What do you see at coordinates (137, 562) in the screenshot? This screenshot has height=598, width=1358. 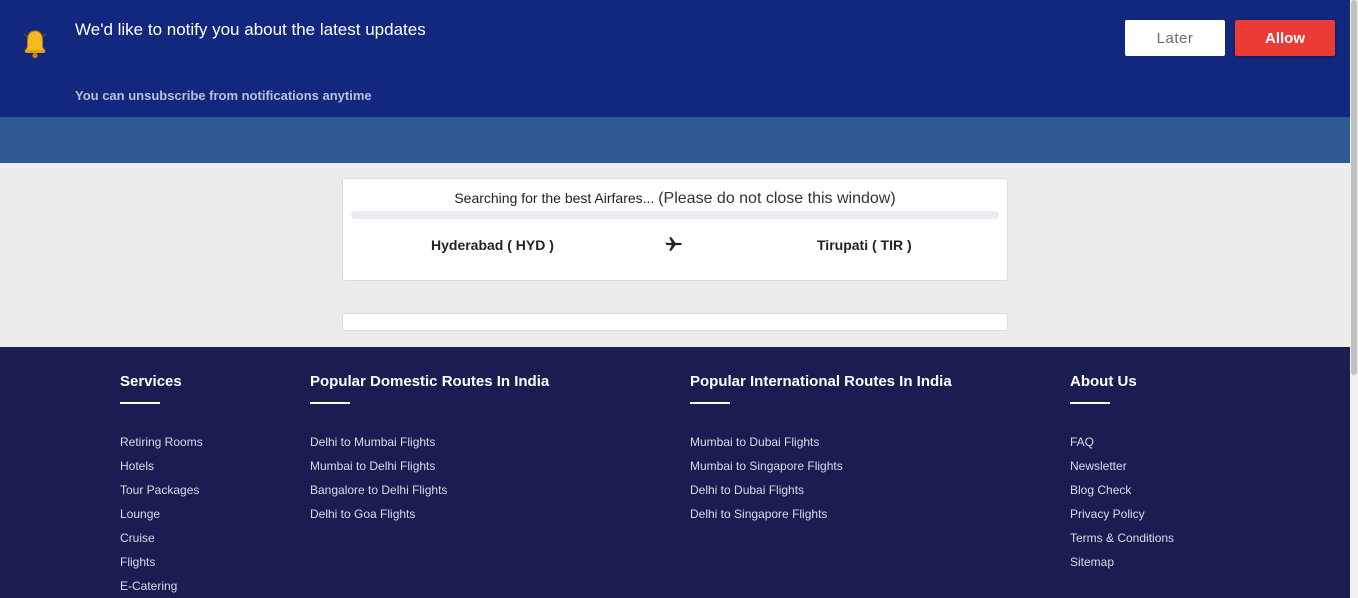 I see `footer-link-flights: Flights` at bounding box center [137, 562].